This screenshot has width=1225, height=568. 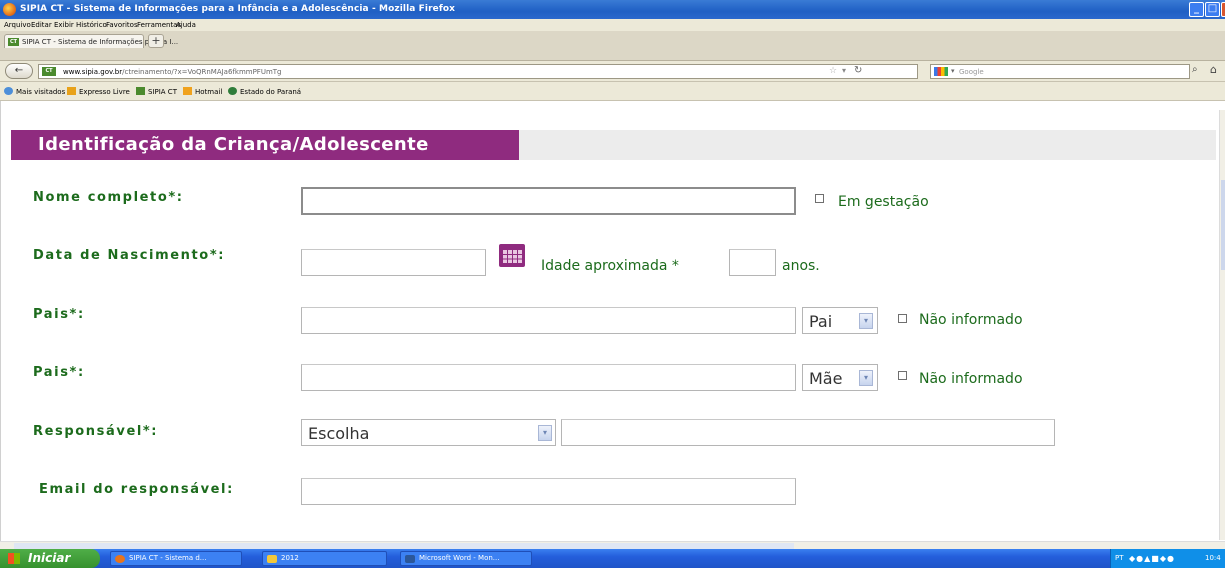 I want to click on em-gestacao-label: Em gestação, so click(x=883, y=202).